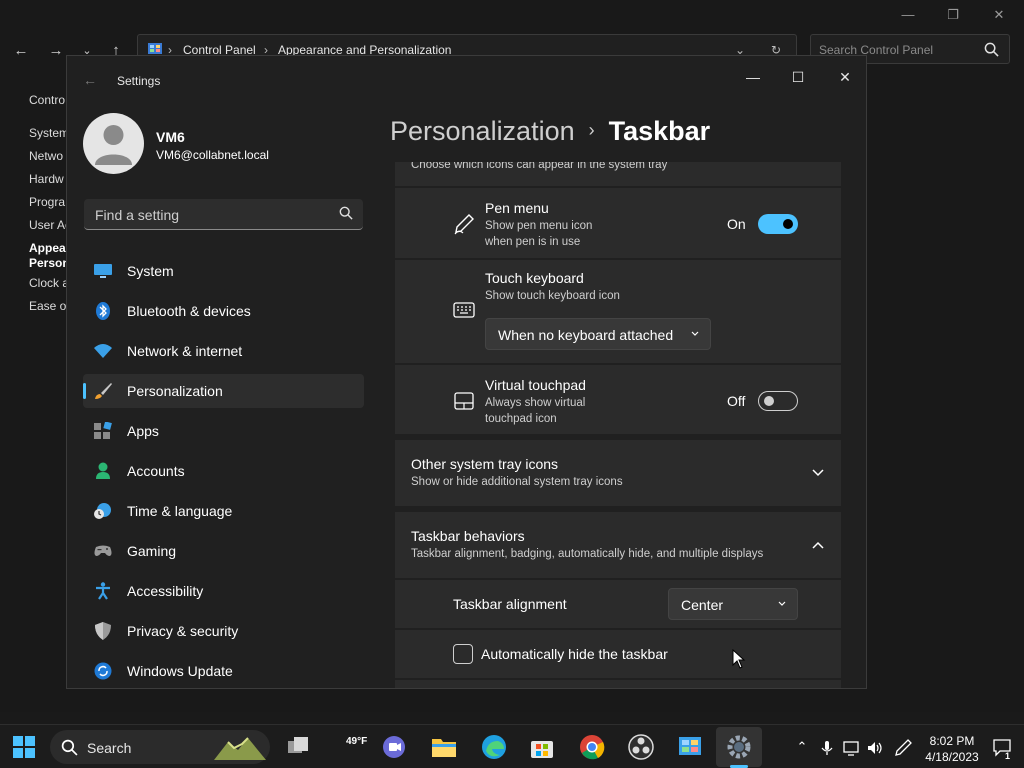  Describe the element at coordinates (466, 81) in the screenshot. I see `settings-titlebar: ← Settings — ☐ ✕` at that location.